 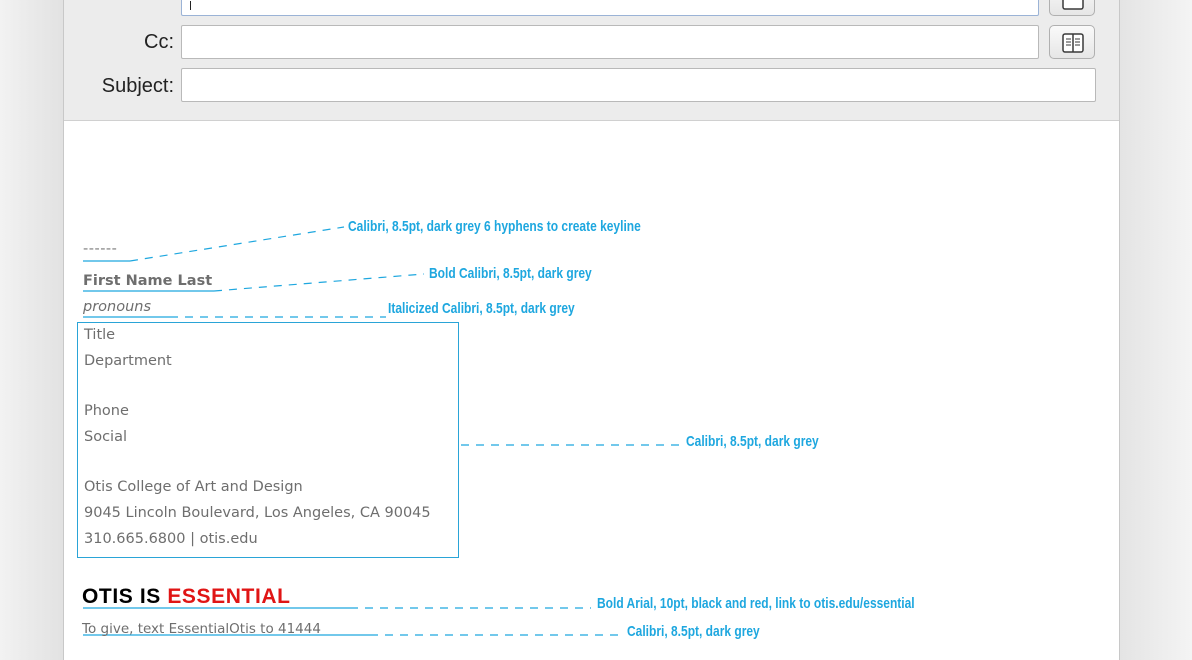 I want to click on cc-field, so click(x=610, y=42).